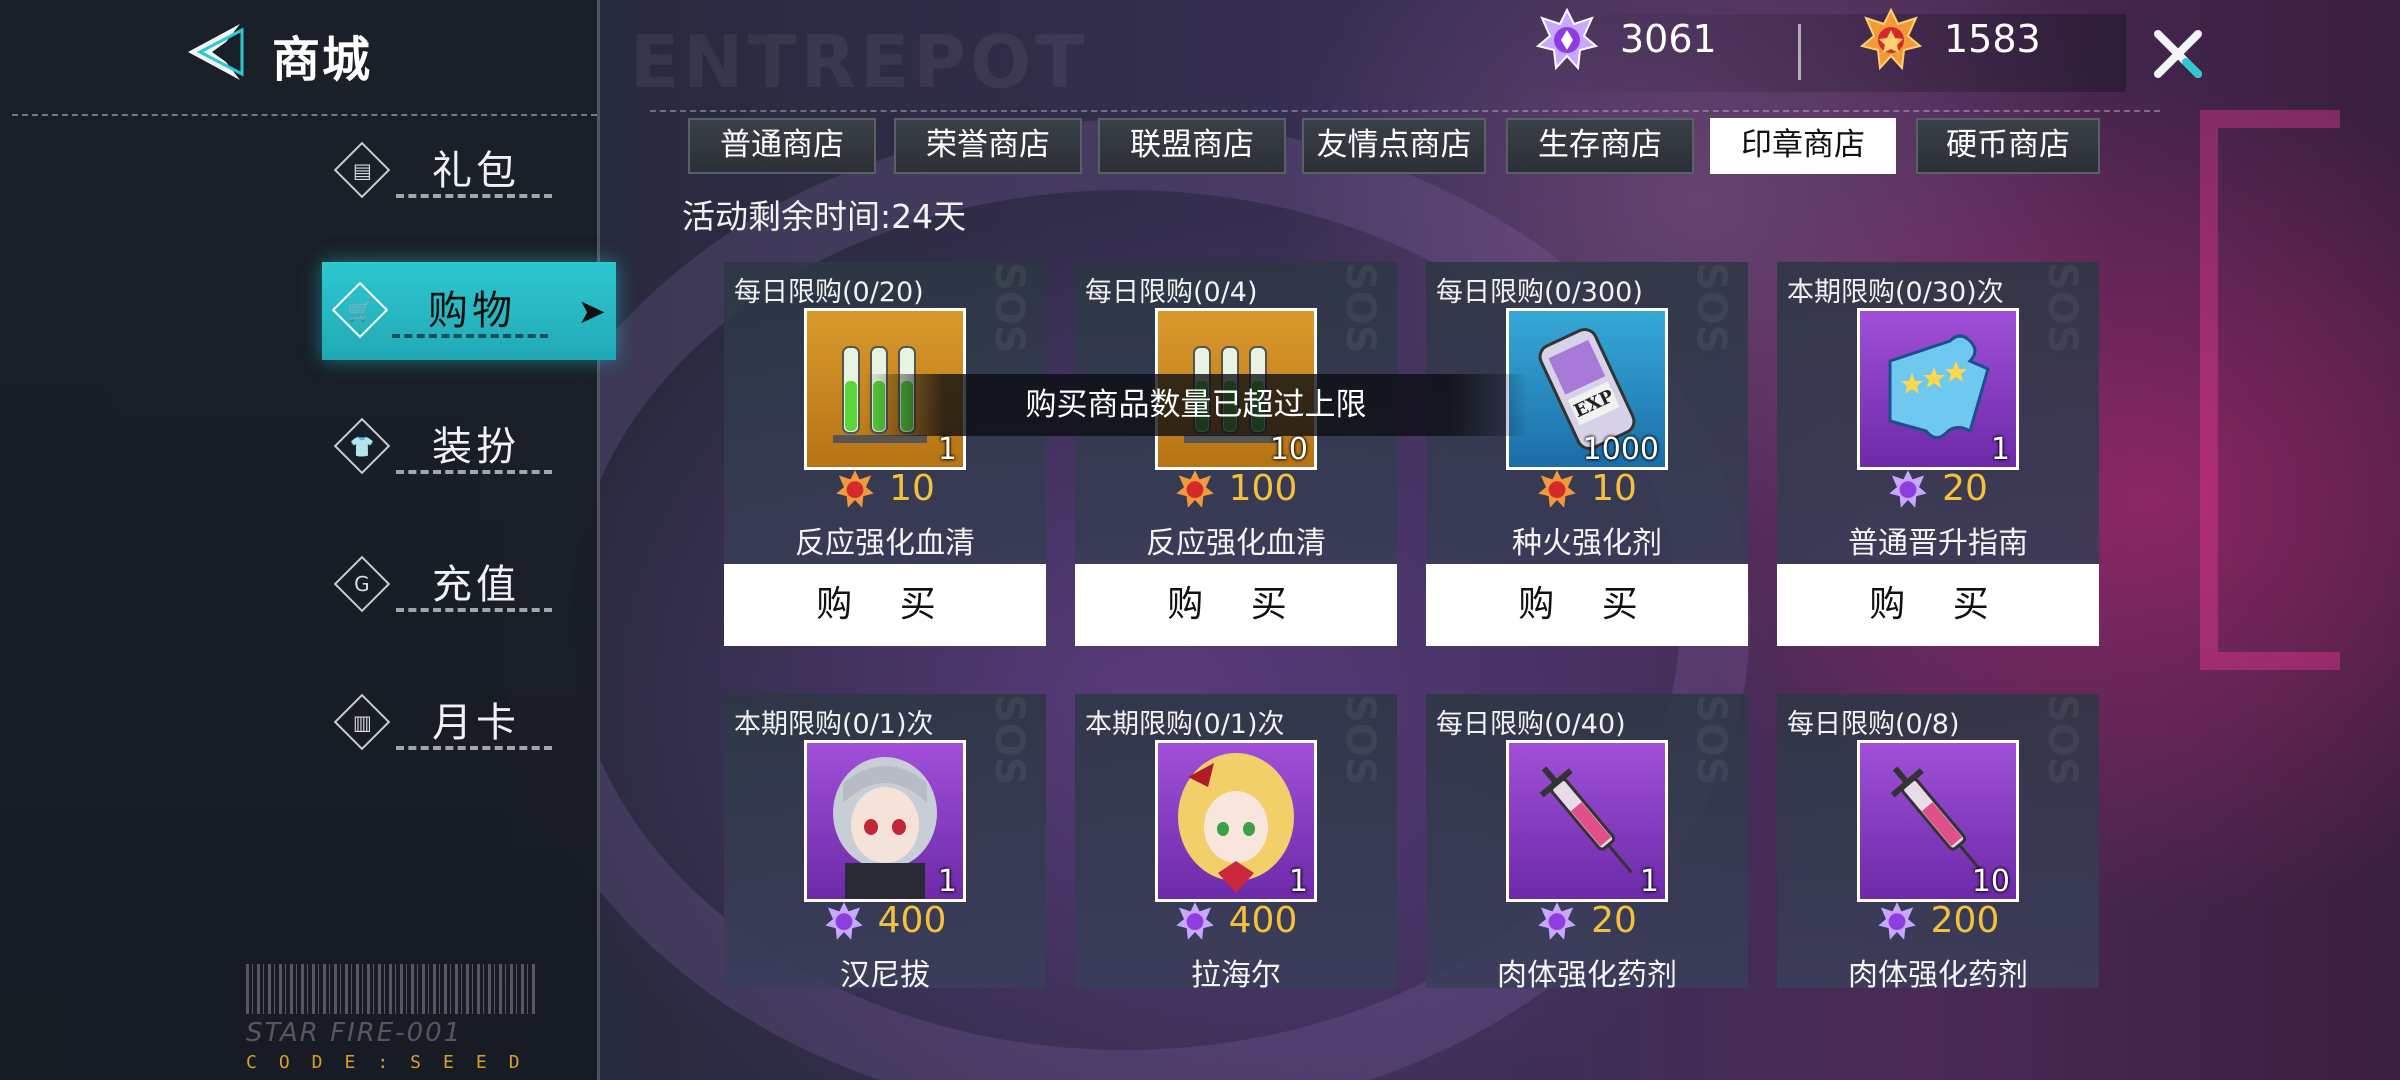 This screenshot has height=1080, width=2400. What do you see at coordinates (322, 60) in the screenshot?
I see `page-title: 商城` at bounding box center [322, 60].